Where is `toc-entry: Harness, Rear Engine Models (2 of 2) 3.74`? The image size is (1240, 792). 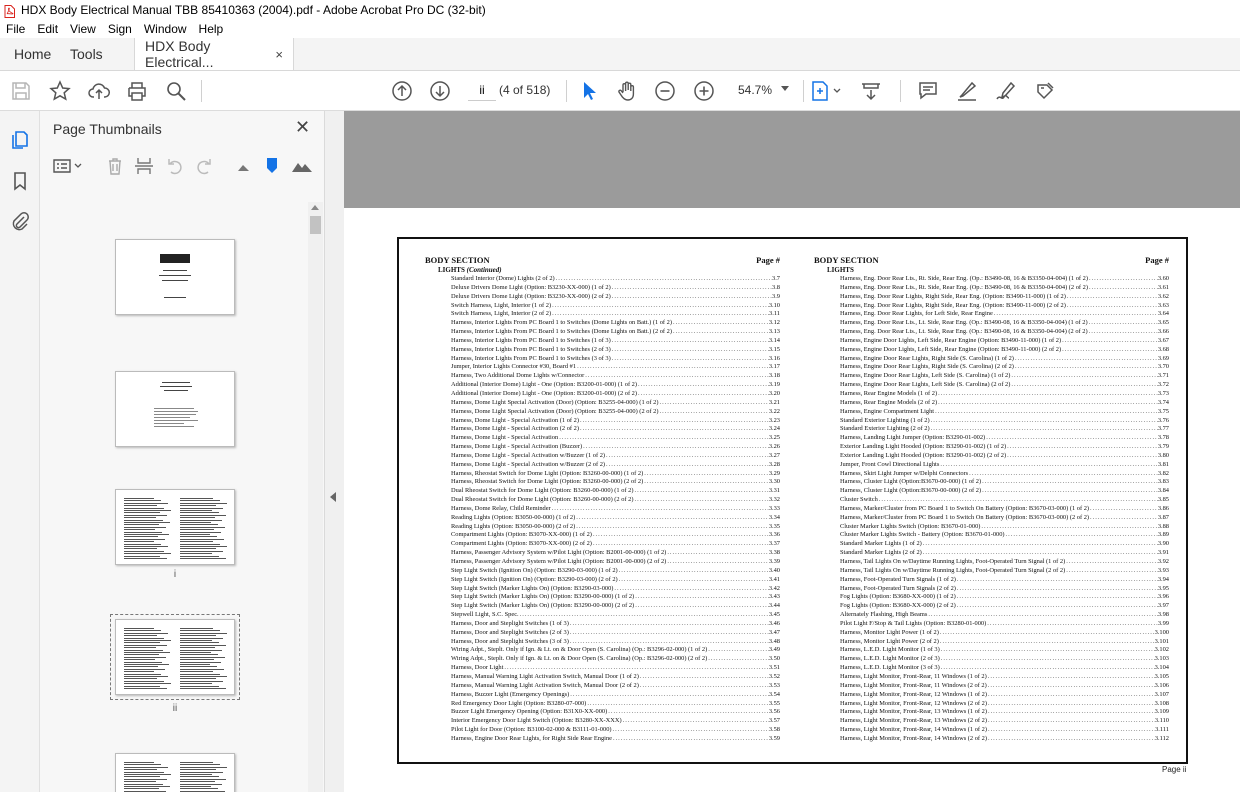
toc-entry: Harness, Rear Engine Models (2 of 2) 3.74 is located at coordinates (1004, 403).